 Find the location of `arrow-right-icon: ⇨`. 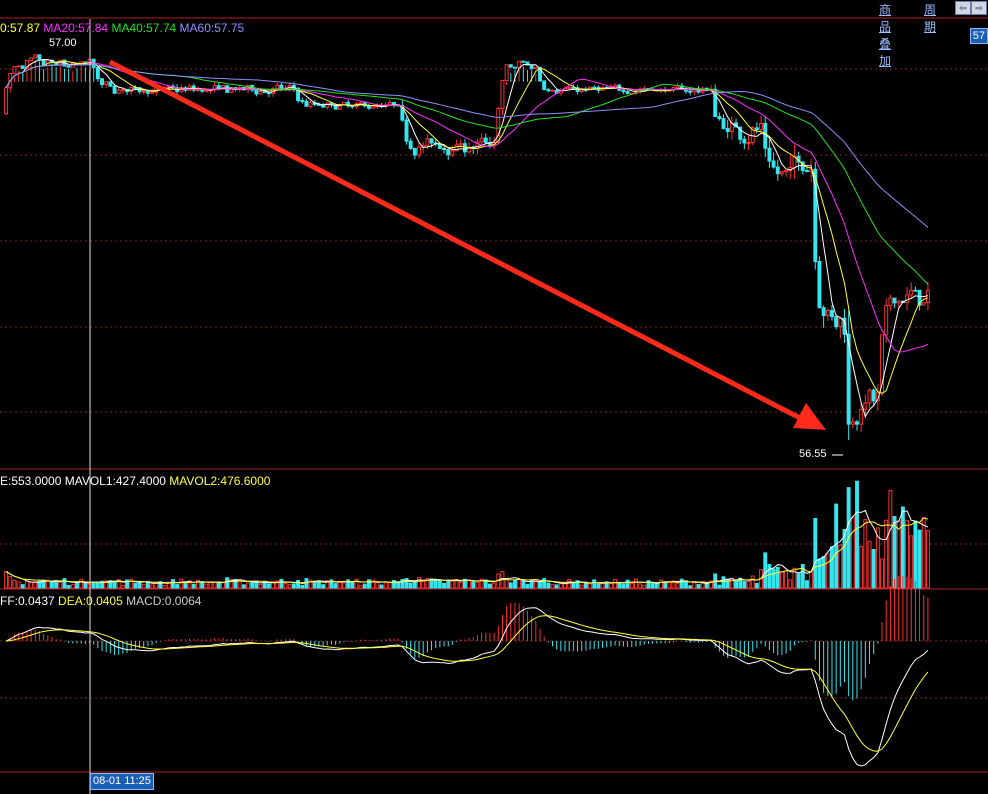

arrow-right-icon: ⇨ is located at coordinates (979, 8).